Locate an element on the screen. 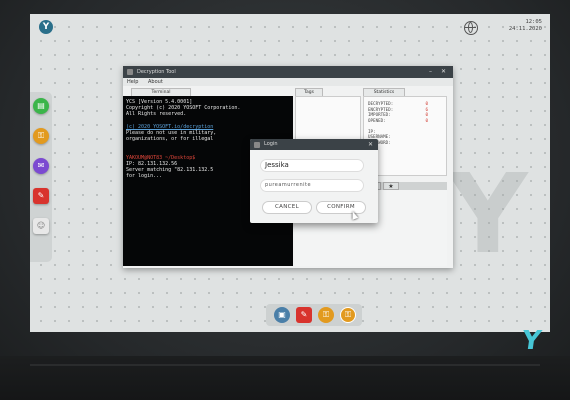 Image resolution: width=570 pixels, height=400 pixels. stat-label: IP: is located at coordinates (372, 131).